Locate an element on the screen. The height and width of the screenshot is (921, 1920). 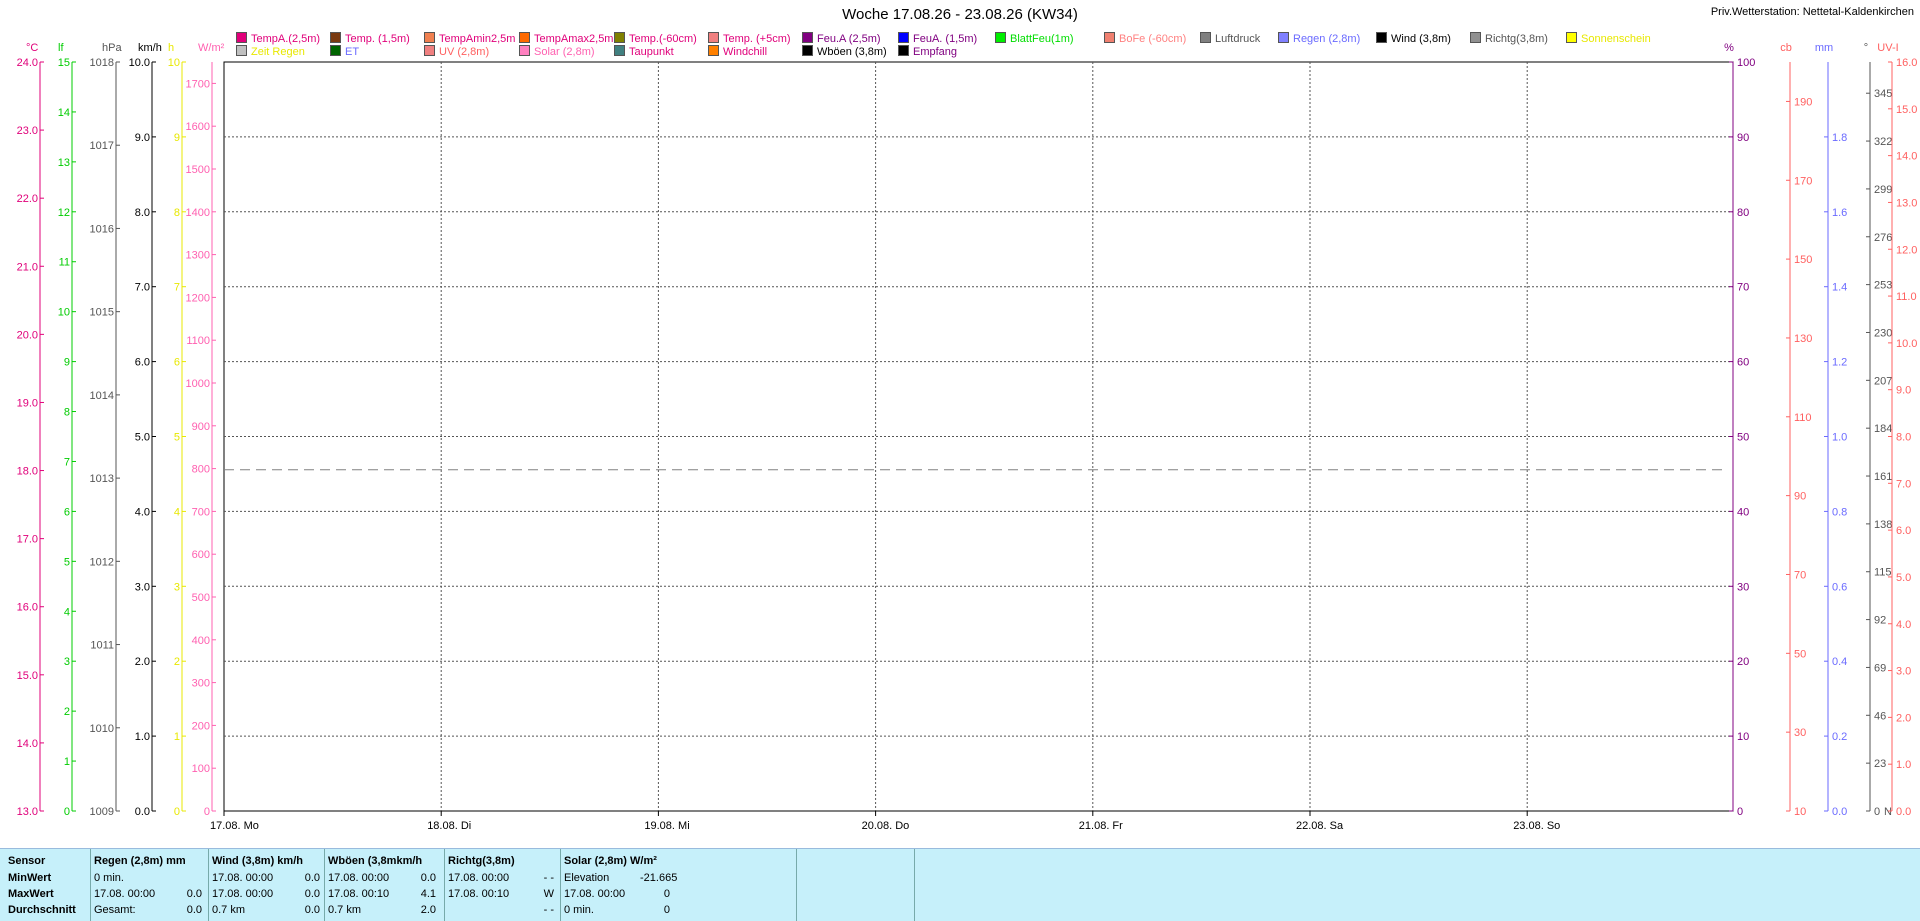
x-tick-label: 19.08. Mi is located at coordinates (666, 826).